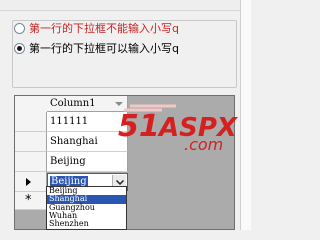 Image resolution: width=320 pixels, height=240 pixels. I want to click on radio-option-allow: 第一行的下拉框可以输入小写q, so click(96, 48).